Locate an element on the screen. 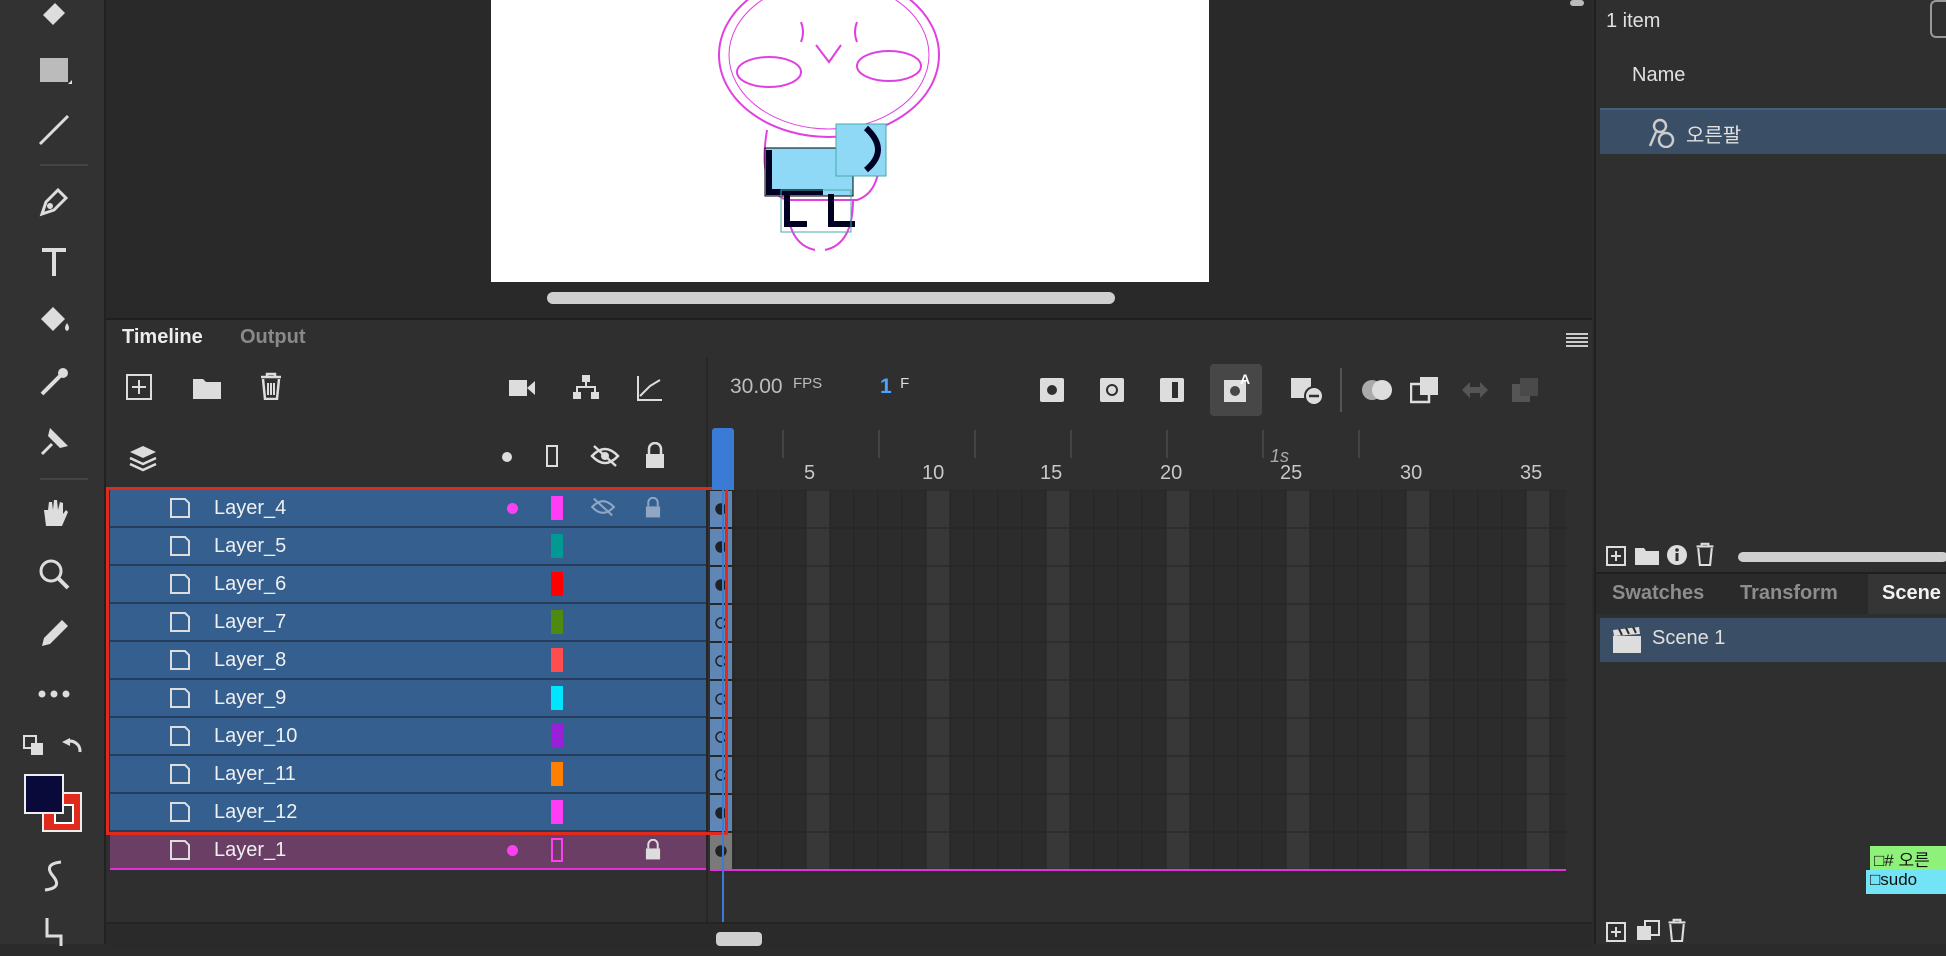 This screenshot has height=956, width=1946. layer-outline-swatch is located at coordinates (557, 850).